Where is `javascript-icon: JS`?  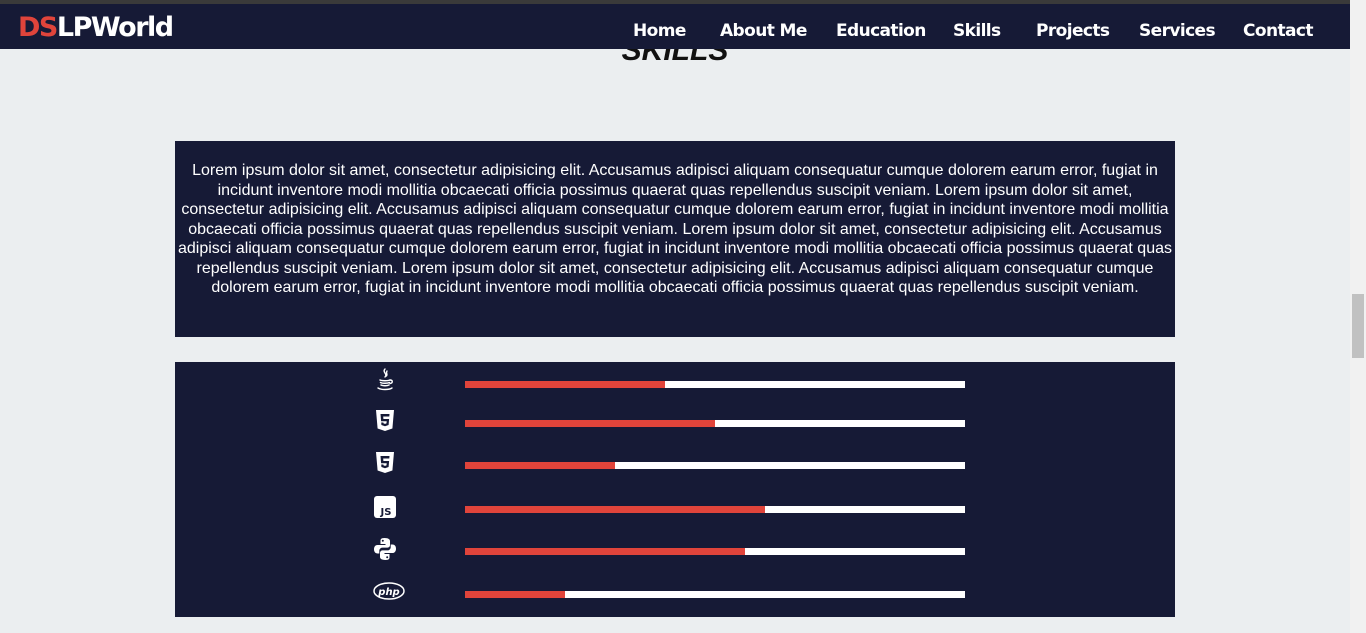 javascript-icon: JS is located at coordinates (385, 507).